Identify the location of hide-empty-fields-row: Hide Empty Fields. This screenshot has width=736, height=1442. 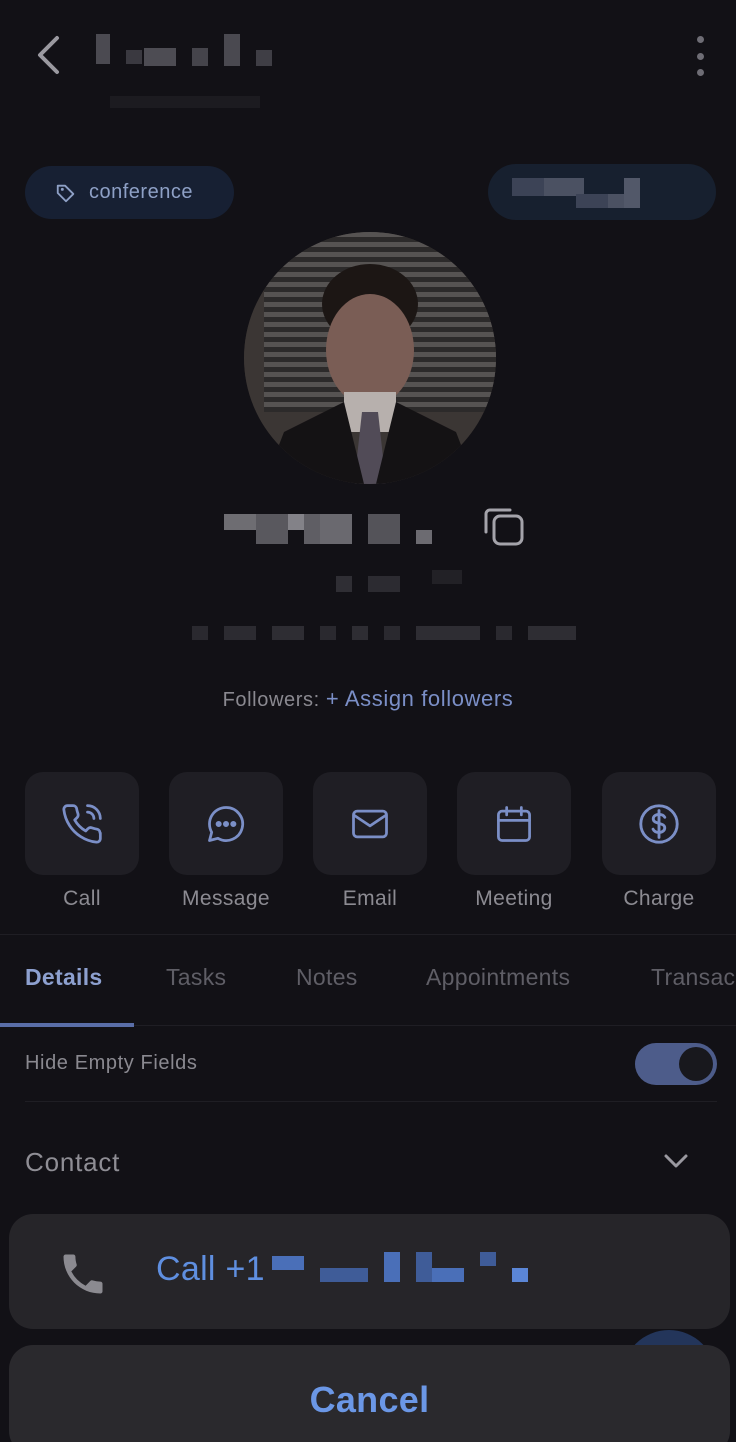
(371, 1070).